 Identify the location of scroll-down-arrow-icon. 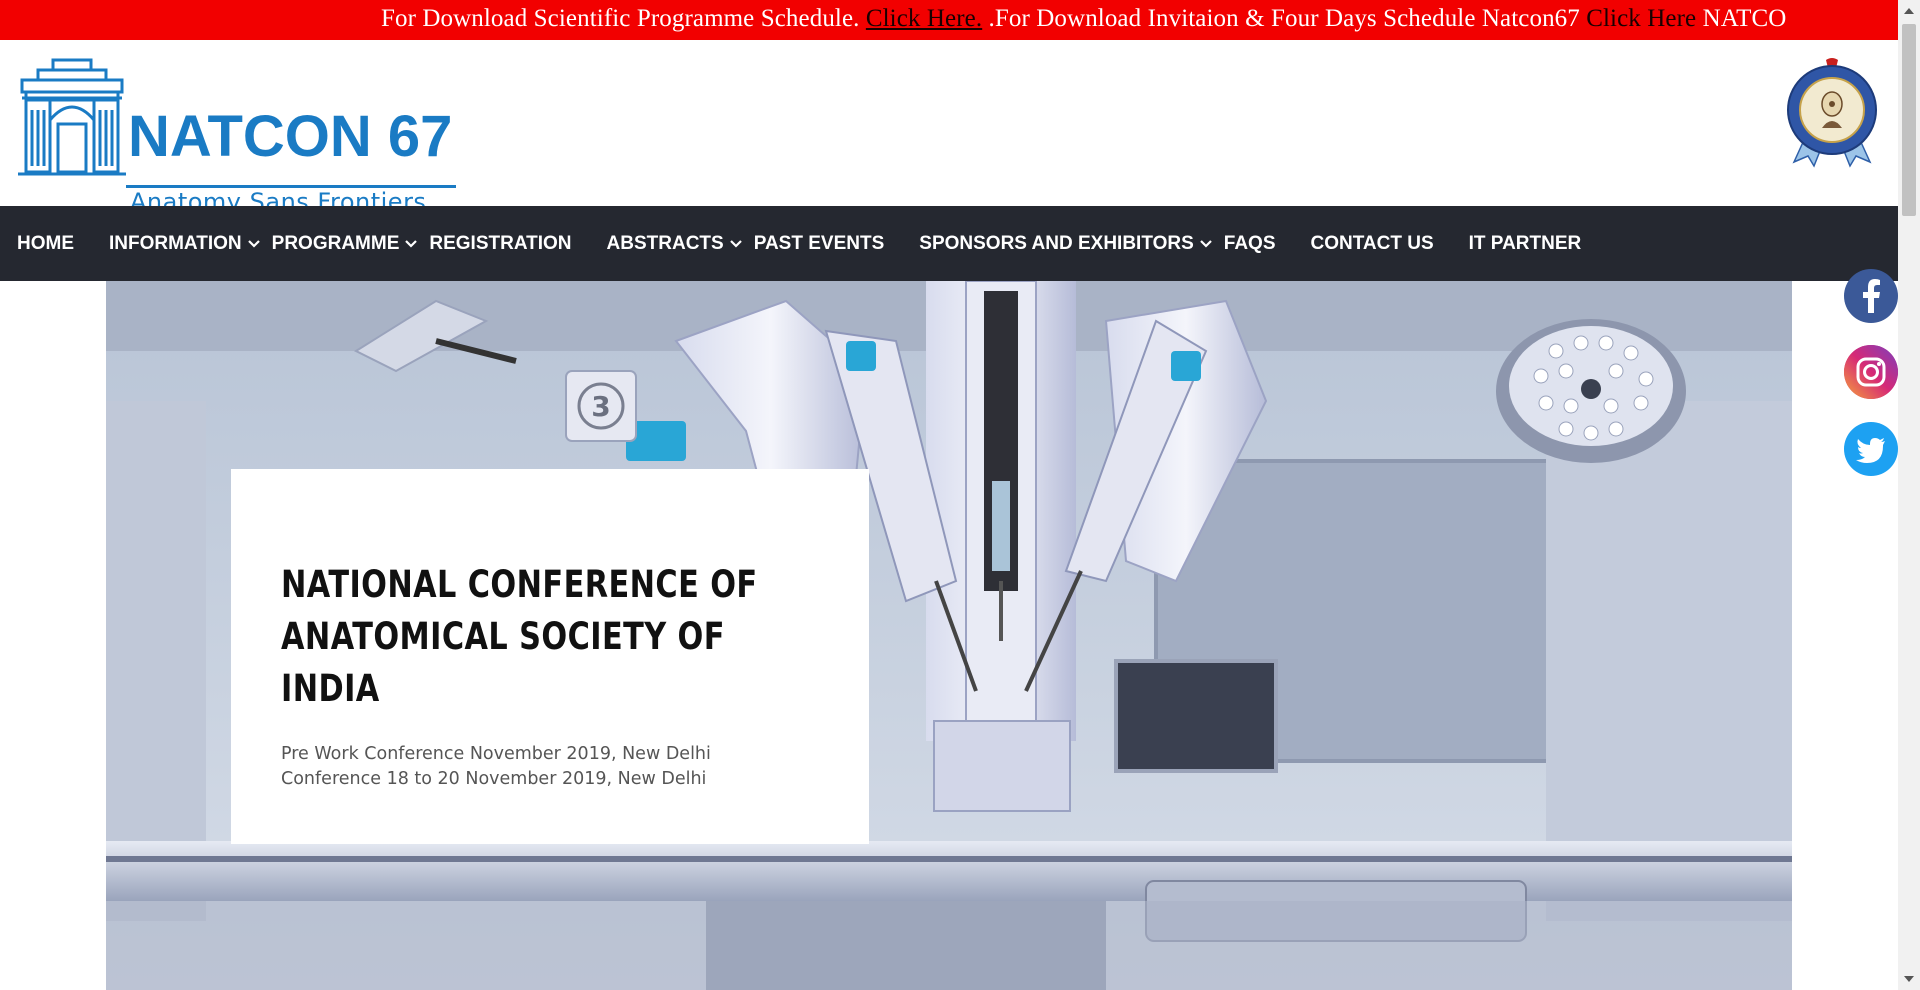
(1909, 979).